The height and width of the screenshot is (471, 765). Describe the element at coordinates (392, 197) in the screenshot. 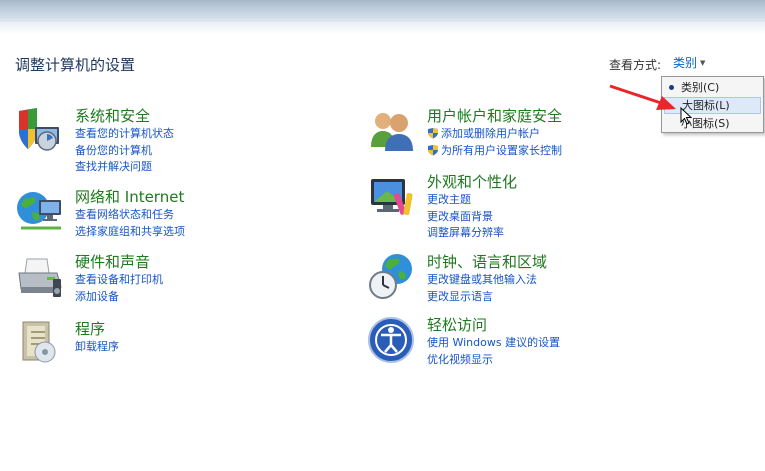

I see `monitor-paint-icon` at that location.